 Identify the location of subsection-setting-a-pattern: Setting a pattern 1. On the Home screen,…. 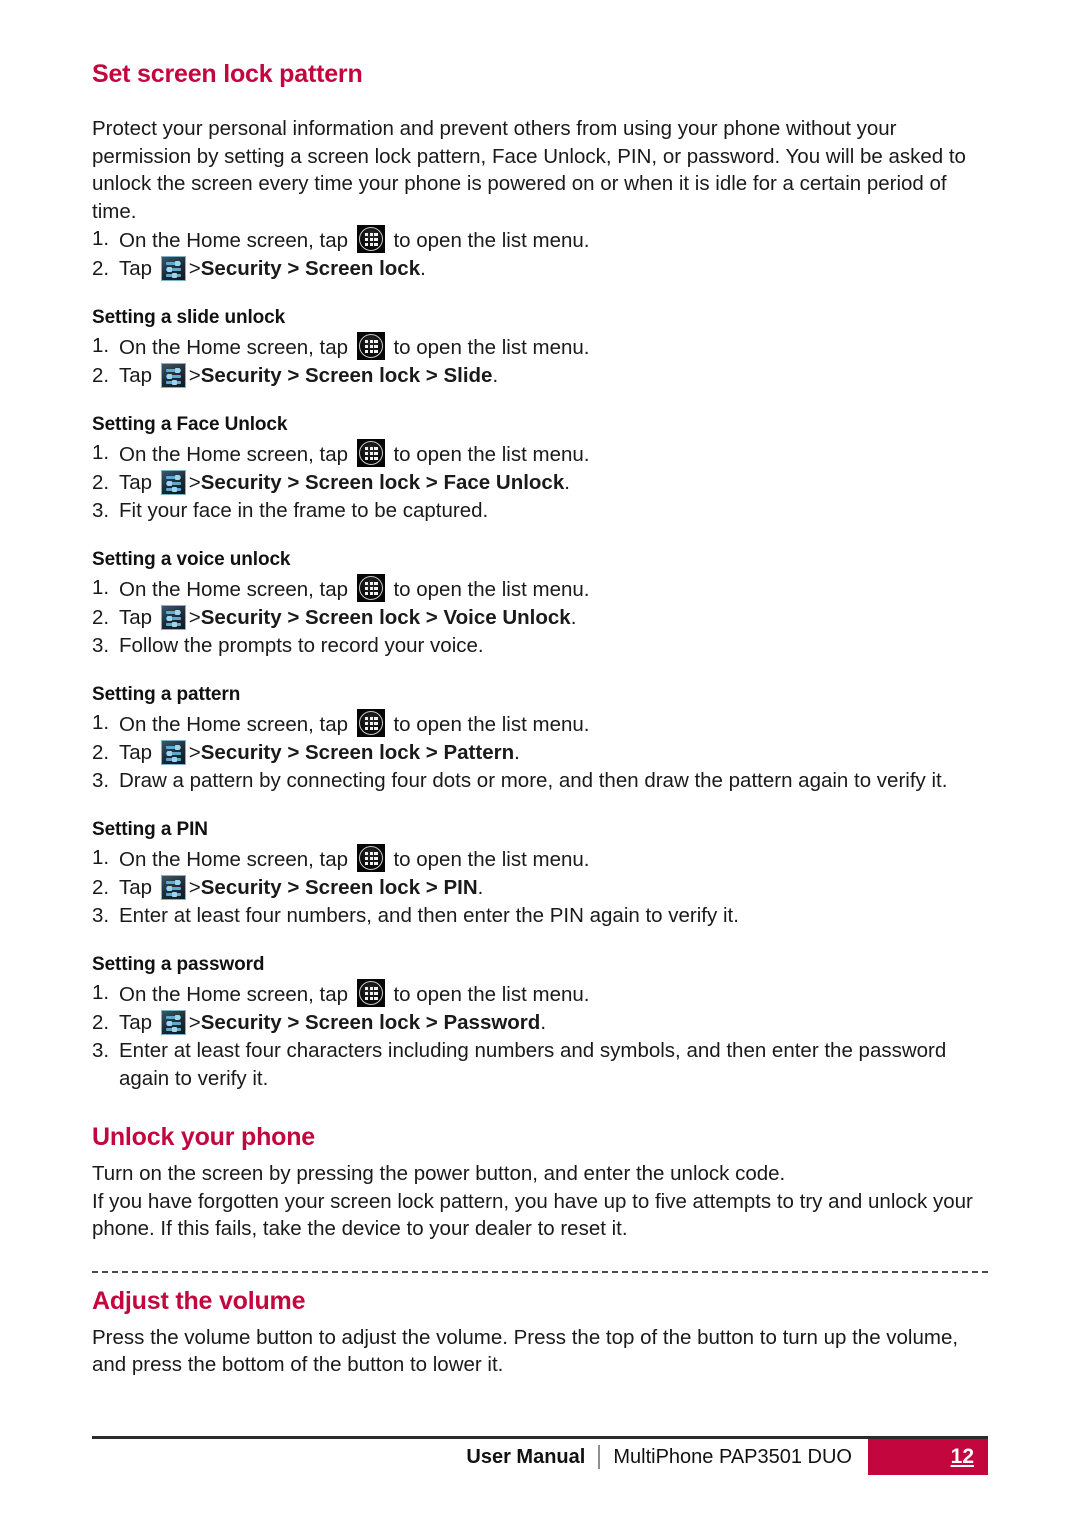
(540, 739).